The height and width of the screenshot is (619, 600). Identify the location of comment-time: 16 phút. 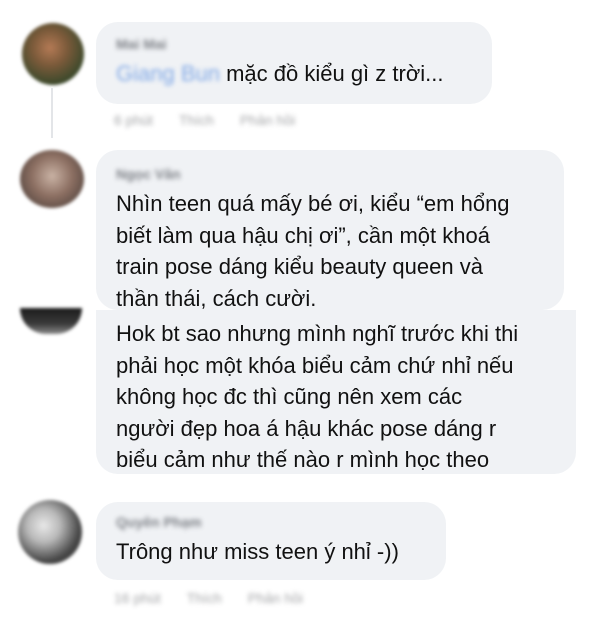
(137, 598).